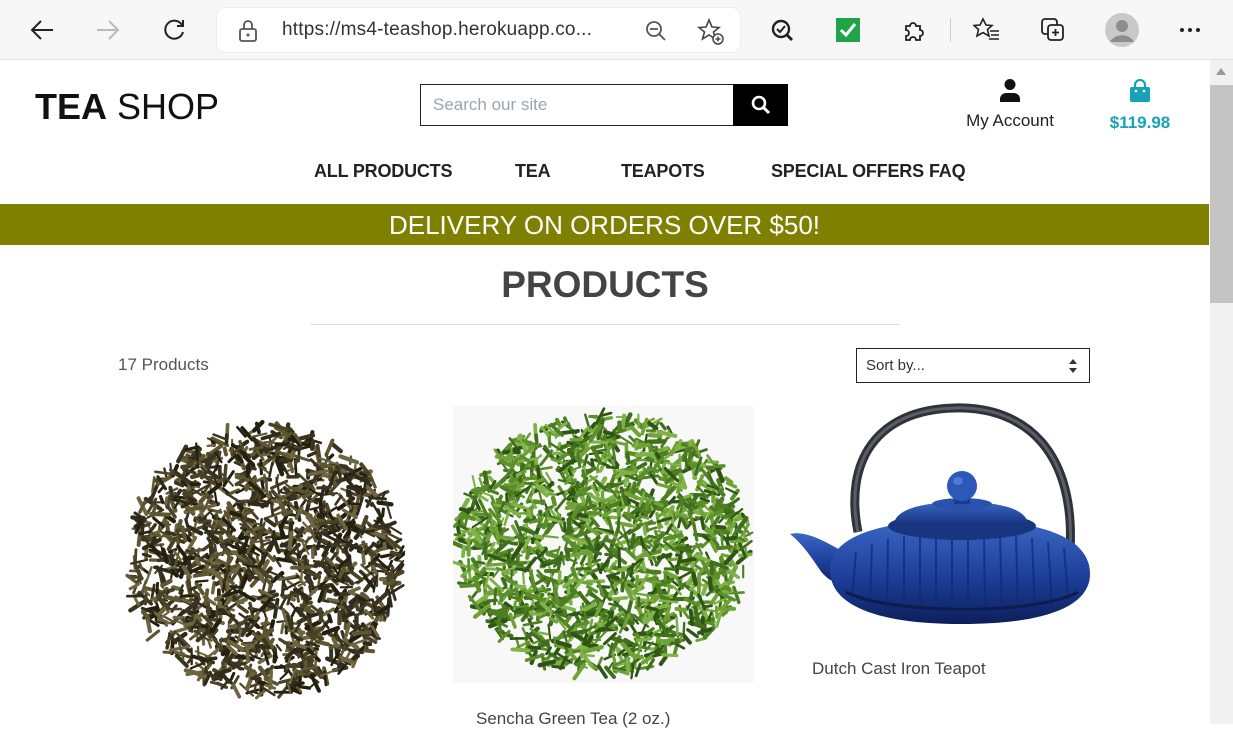 The width and height of the screenshot is (1233, 729). What do you see at coordinates (108, 30) in the screenshot?
I see `forward-icon` at bounding box center [108, 30].